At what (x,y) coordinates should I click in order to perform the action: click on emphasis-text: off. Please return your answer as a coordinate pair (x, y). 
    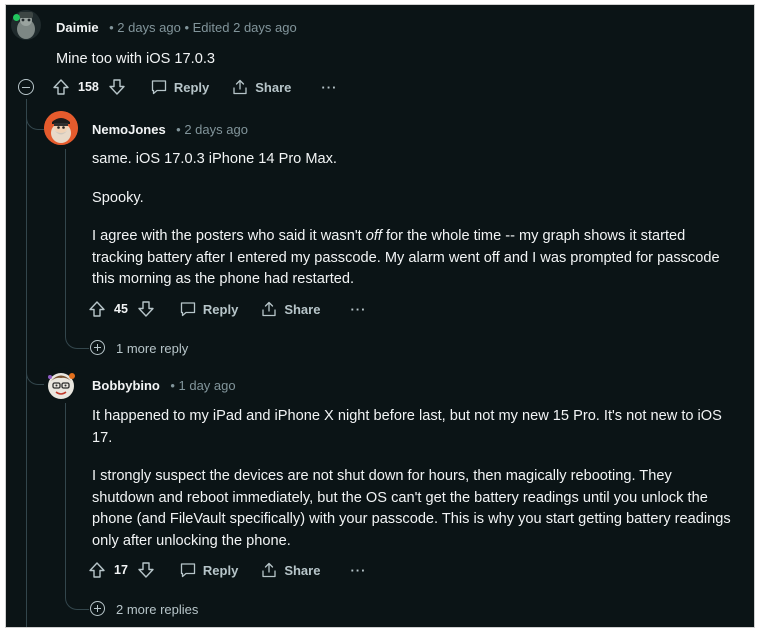
    Looking at the image, I should click on (373, 236).